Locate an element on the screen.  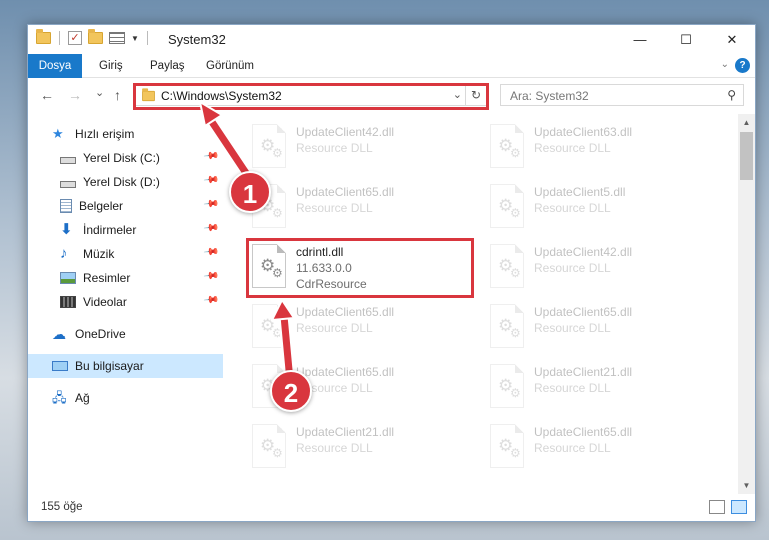
step-1-badge: 1 is located at coordinates (250, 192).